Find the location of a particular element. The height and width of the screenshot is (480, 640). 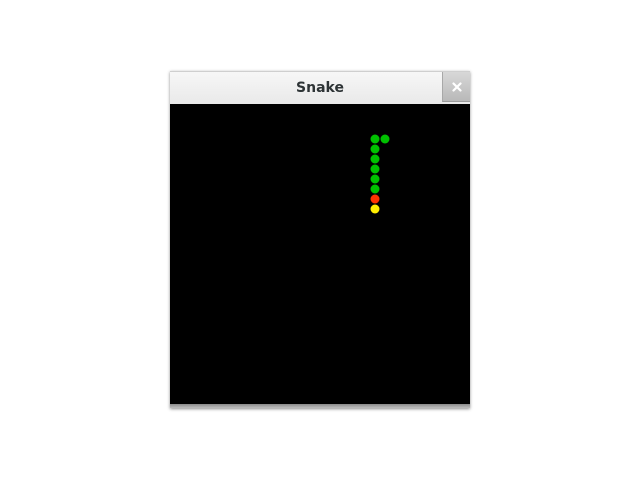

title-bar: Snake is located at coordinates (320, 87).